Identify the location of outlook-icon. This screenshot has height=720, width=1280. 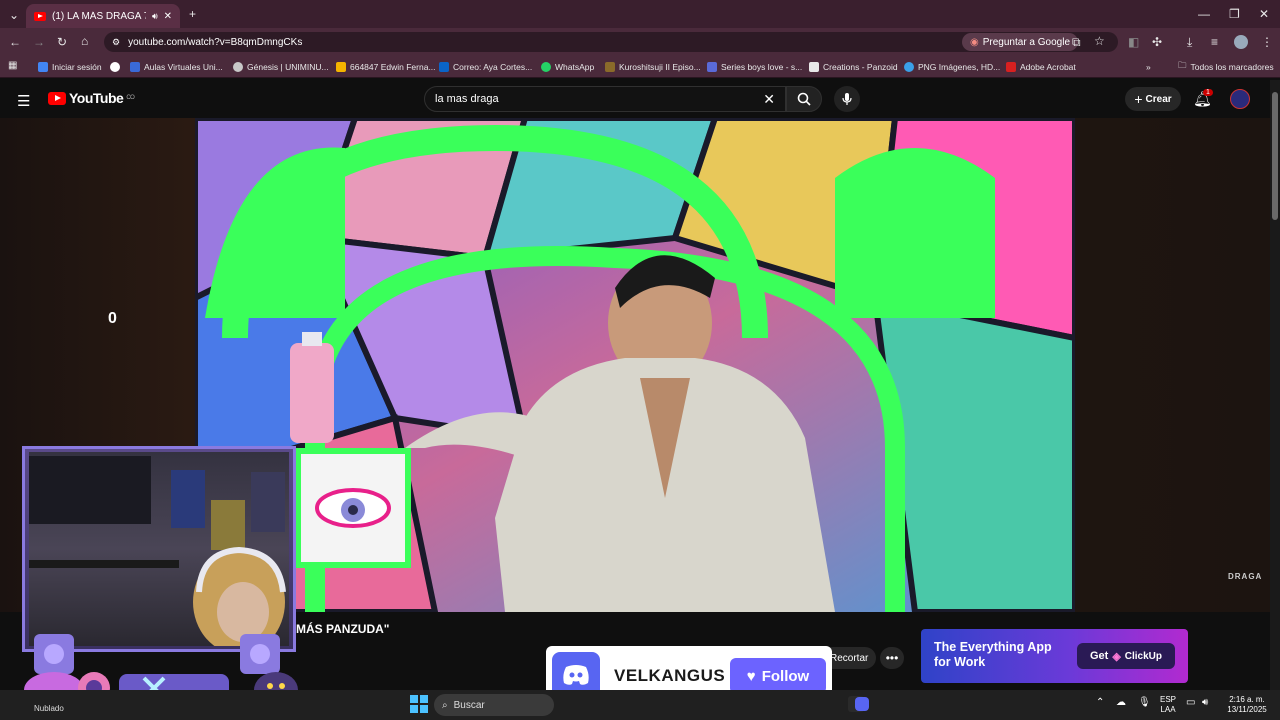
(444, 67).